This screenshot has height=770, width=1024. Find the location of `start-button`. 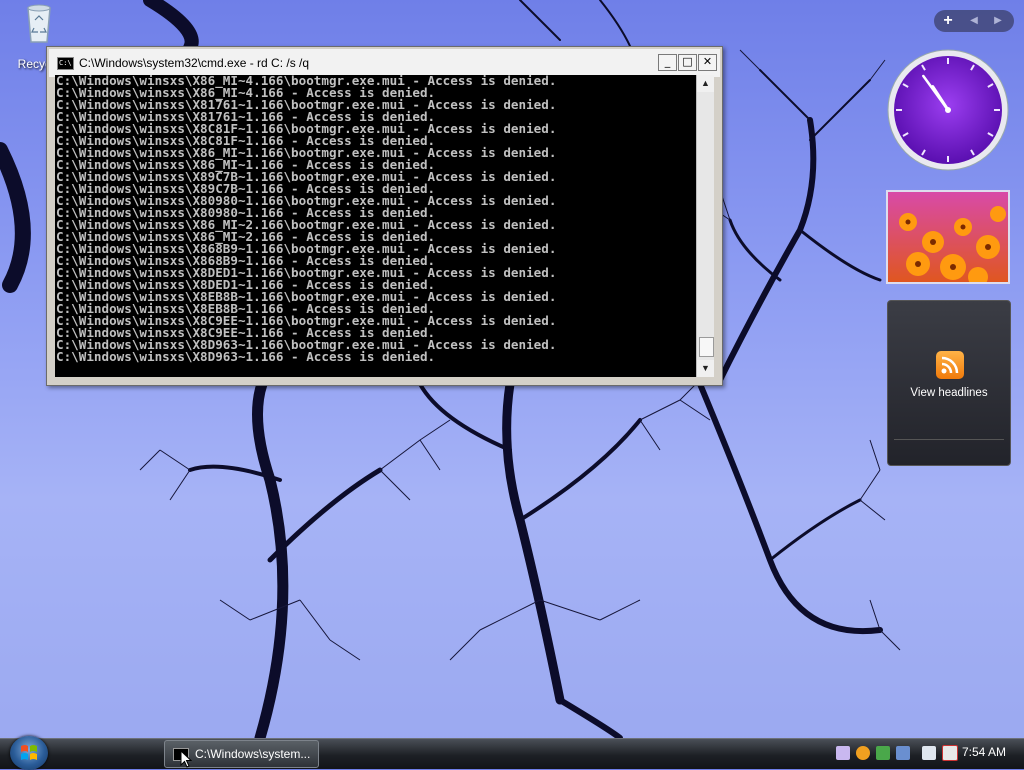

start-button is located at coordinates (29, 753).